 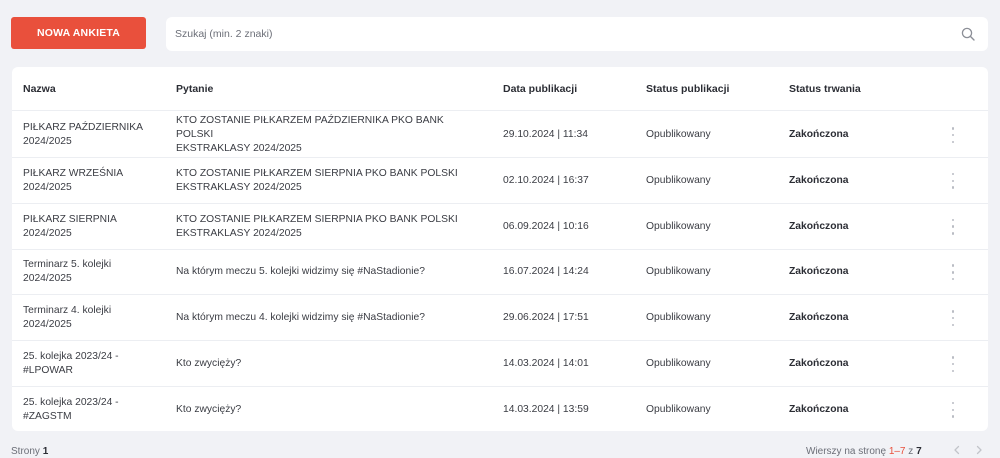 What do you see at coordinates (70, 219) in the screenshot?
I see `cell-name-line: PIŁKARZ SIERPNIA` at bounding box center [70, 219].